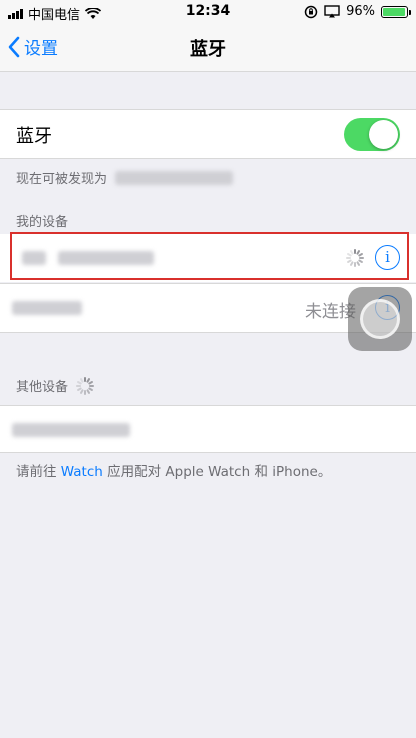  I want to click on status-bar: 中国电信 12:34 96%, so click(208, 11).